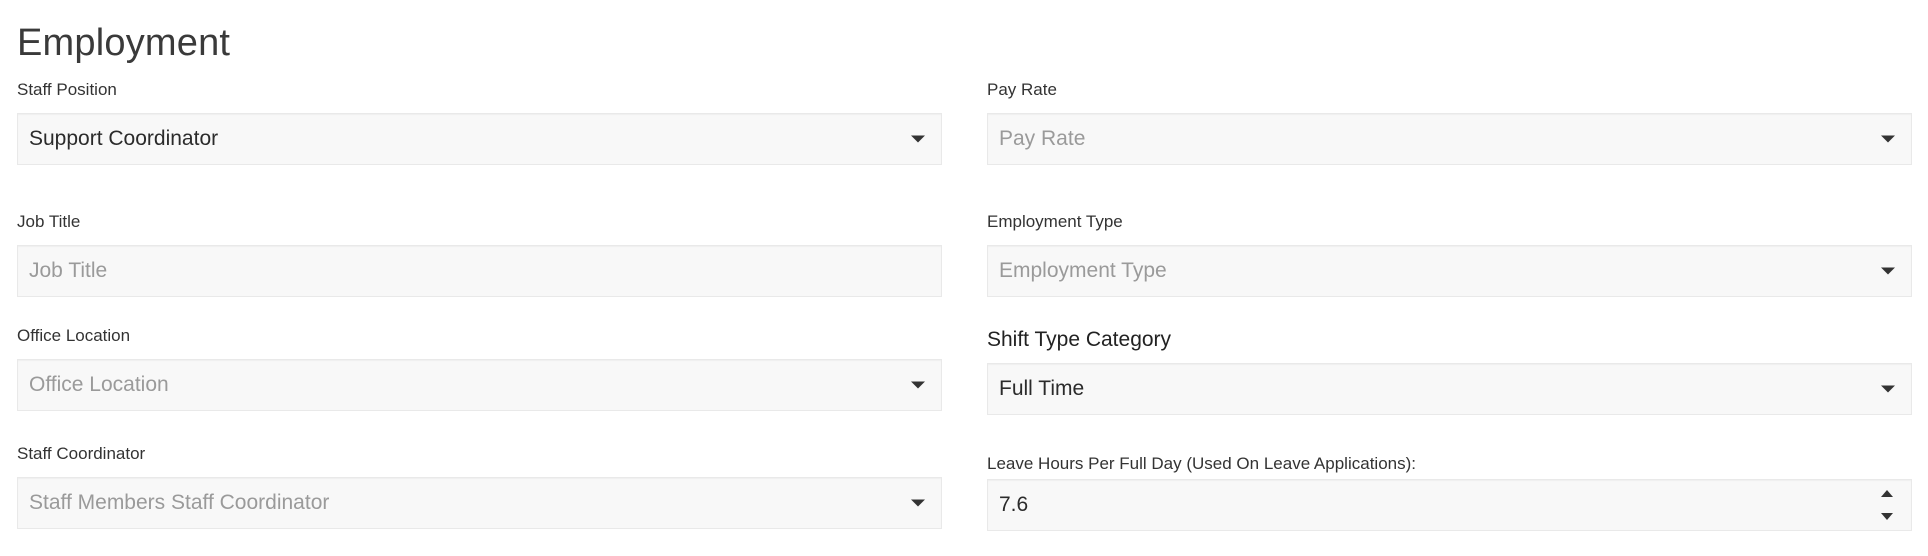  What do you see at coordinates (81, 453) in the screenshot?
I see `staff-coordinator-label: Staff Coordinator` at bounding box center [81, 453].